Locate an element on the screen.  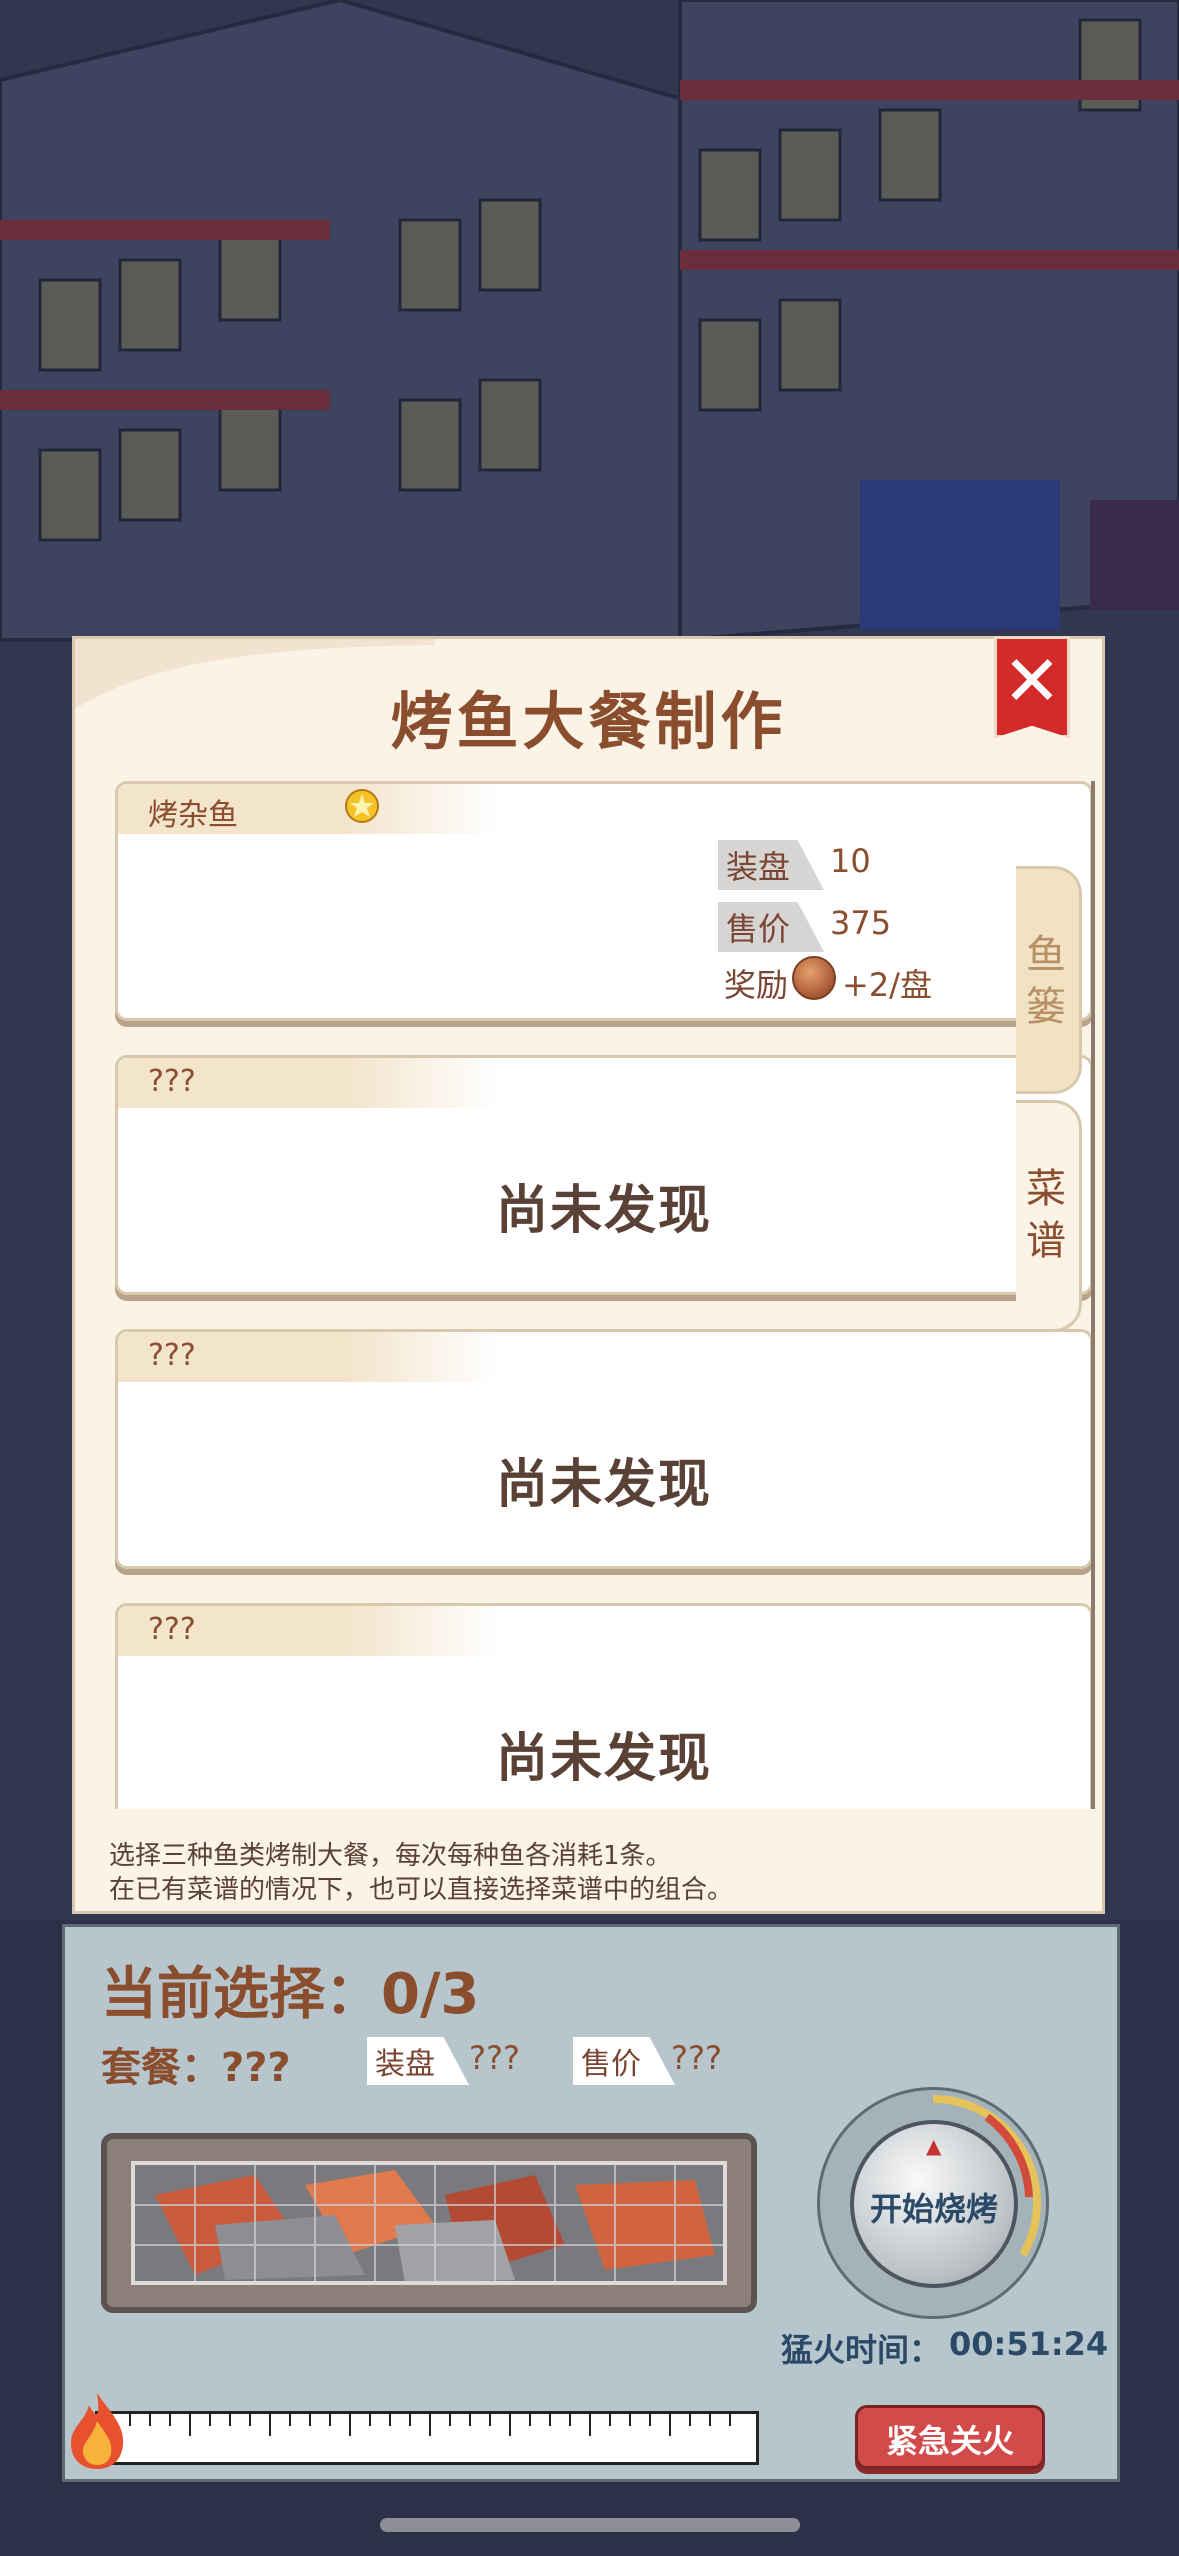
coin-icon is located at coordinates (814, 978).